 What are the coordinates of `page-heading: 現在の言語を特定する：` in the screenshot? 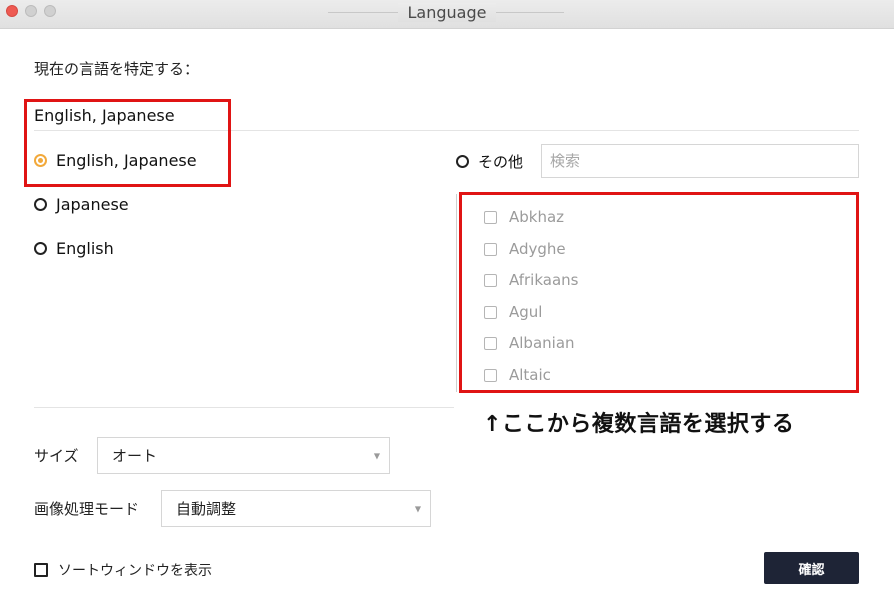 It's located at (117, 69).